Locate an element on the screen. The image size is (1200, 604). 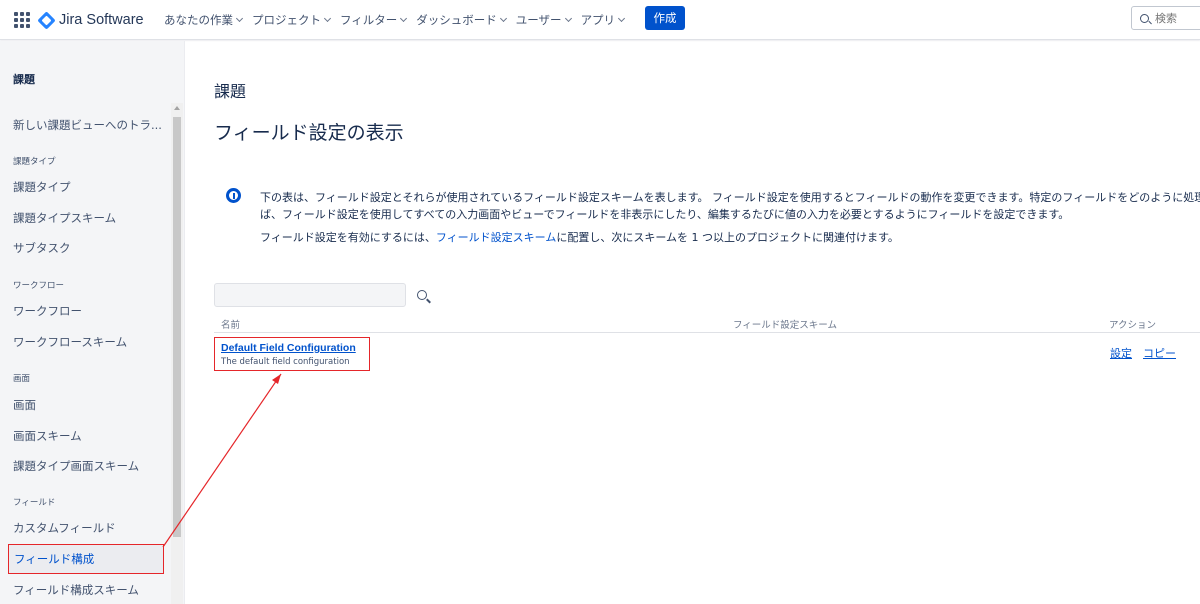
page-title: フィールド設定の表示 is located at coordinates (309, 133).